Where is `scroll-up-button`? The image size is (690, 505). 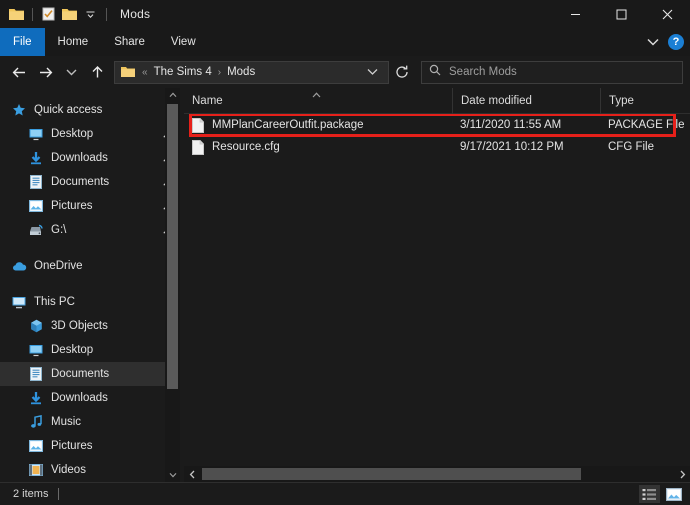
scroll-up-button is located at coordinates (172, 95).